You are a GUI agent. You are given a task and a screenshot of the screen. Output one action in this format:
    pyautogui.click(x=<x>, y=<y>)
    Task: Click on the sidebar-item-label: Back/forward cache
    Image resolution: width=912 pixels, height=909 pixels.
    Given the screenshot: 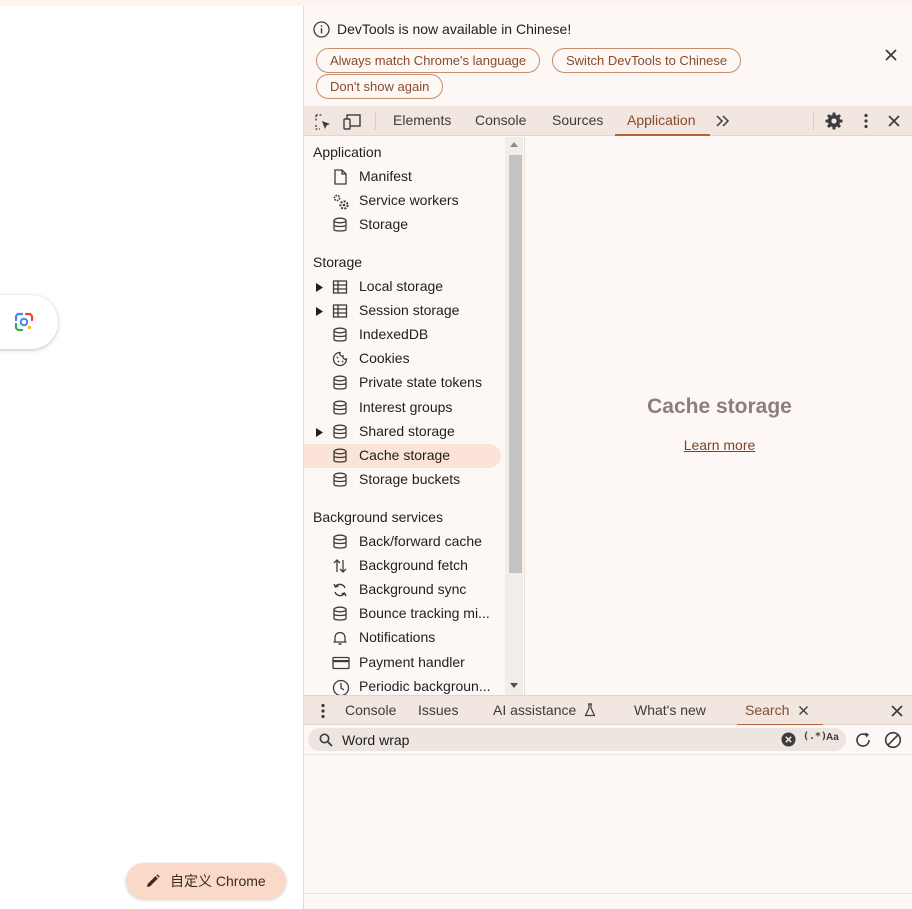 What is the action you would take?
    pyautogui.click(x=420, y=541)
    